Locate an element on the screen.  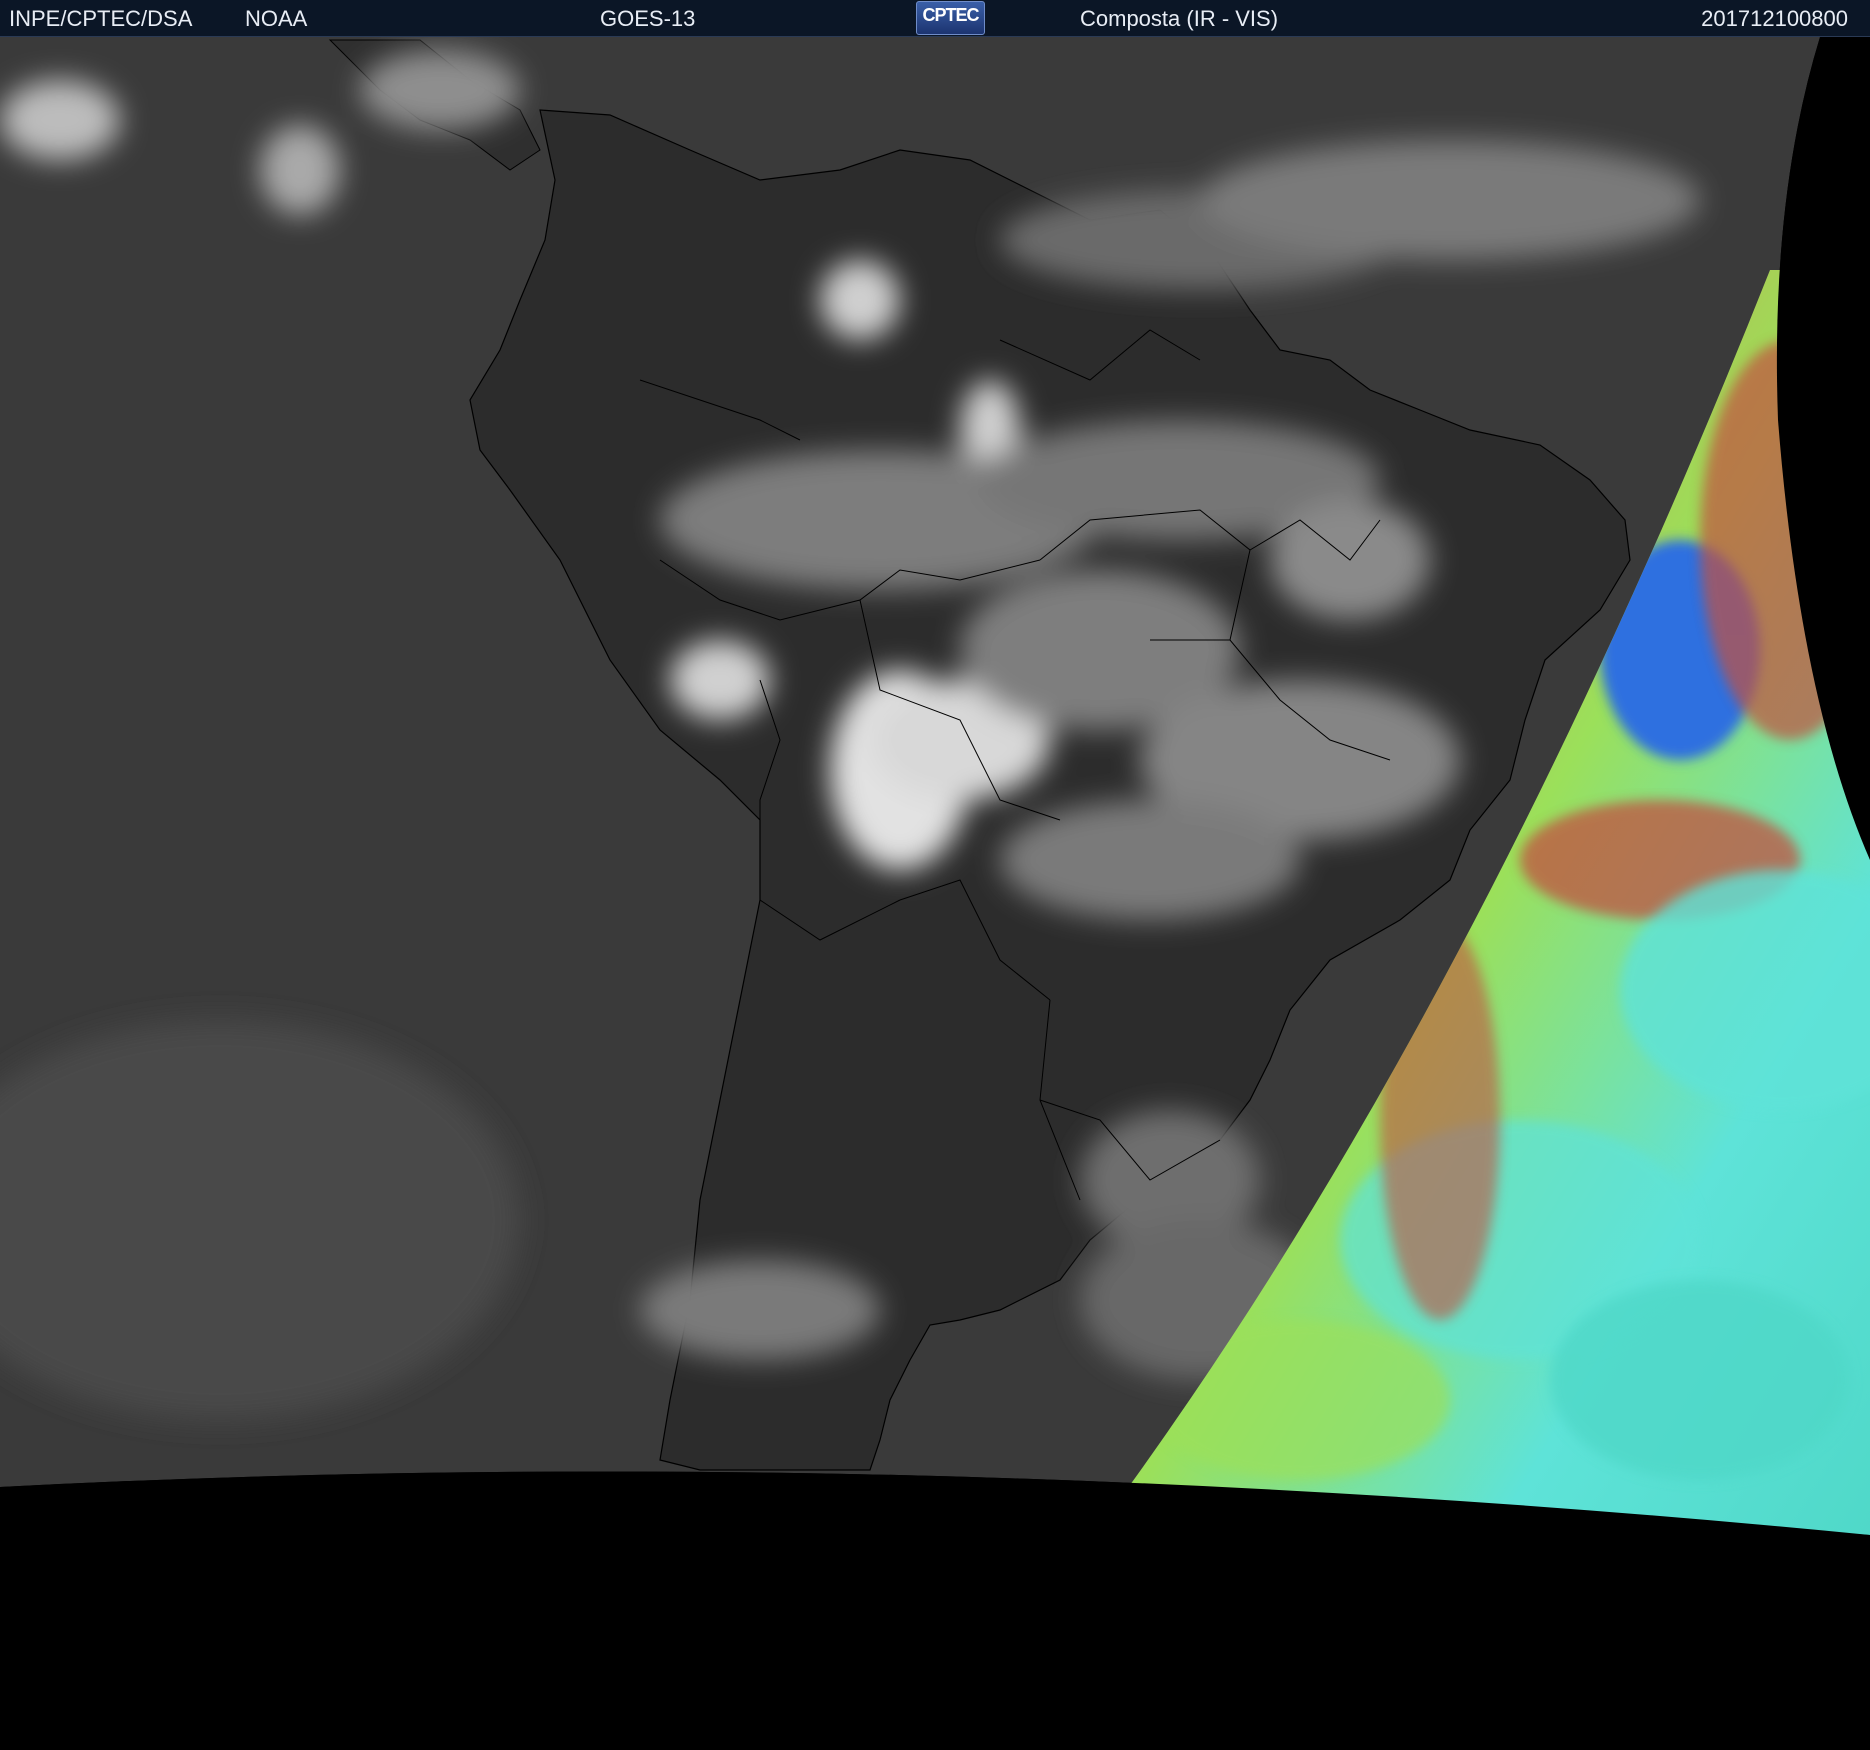
cptec-logo-text: CPTEC is located at coordinates (950, 15).